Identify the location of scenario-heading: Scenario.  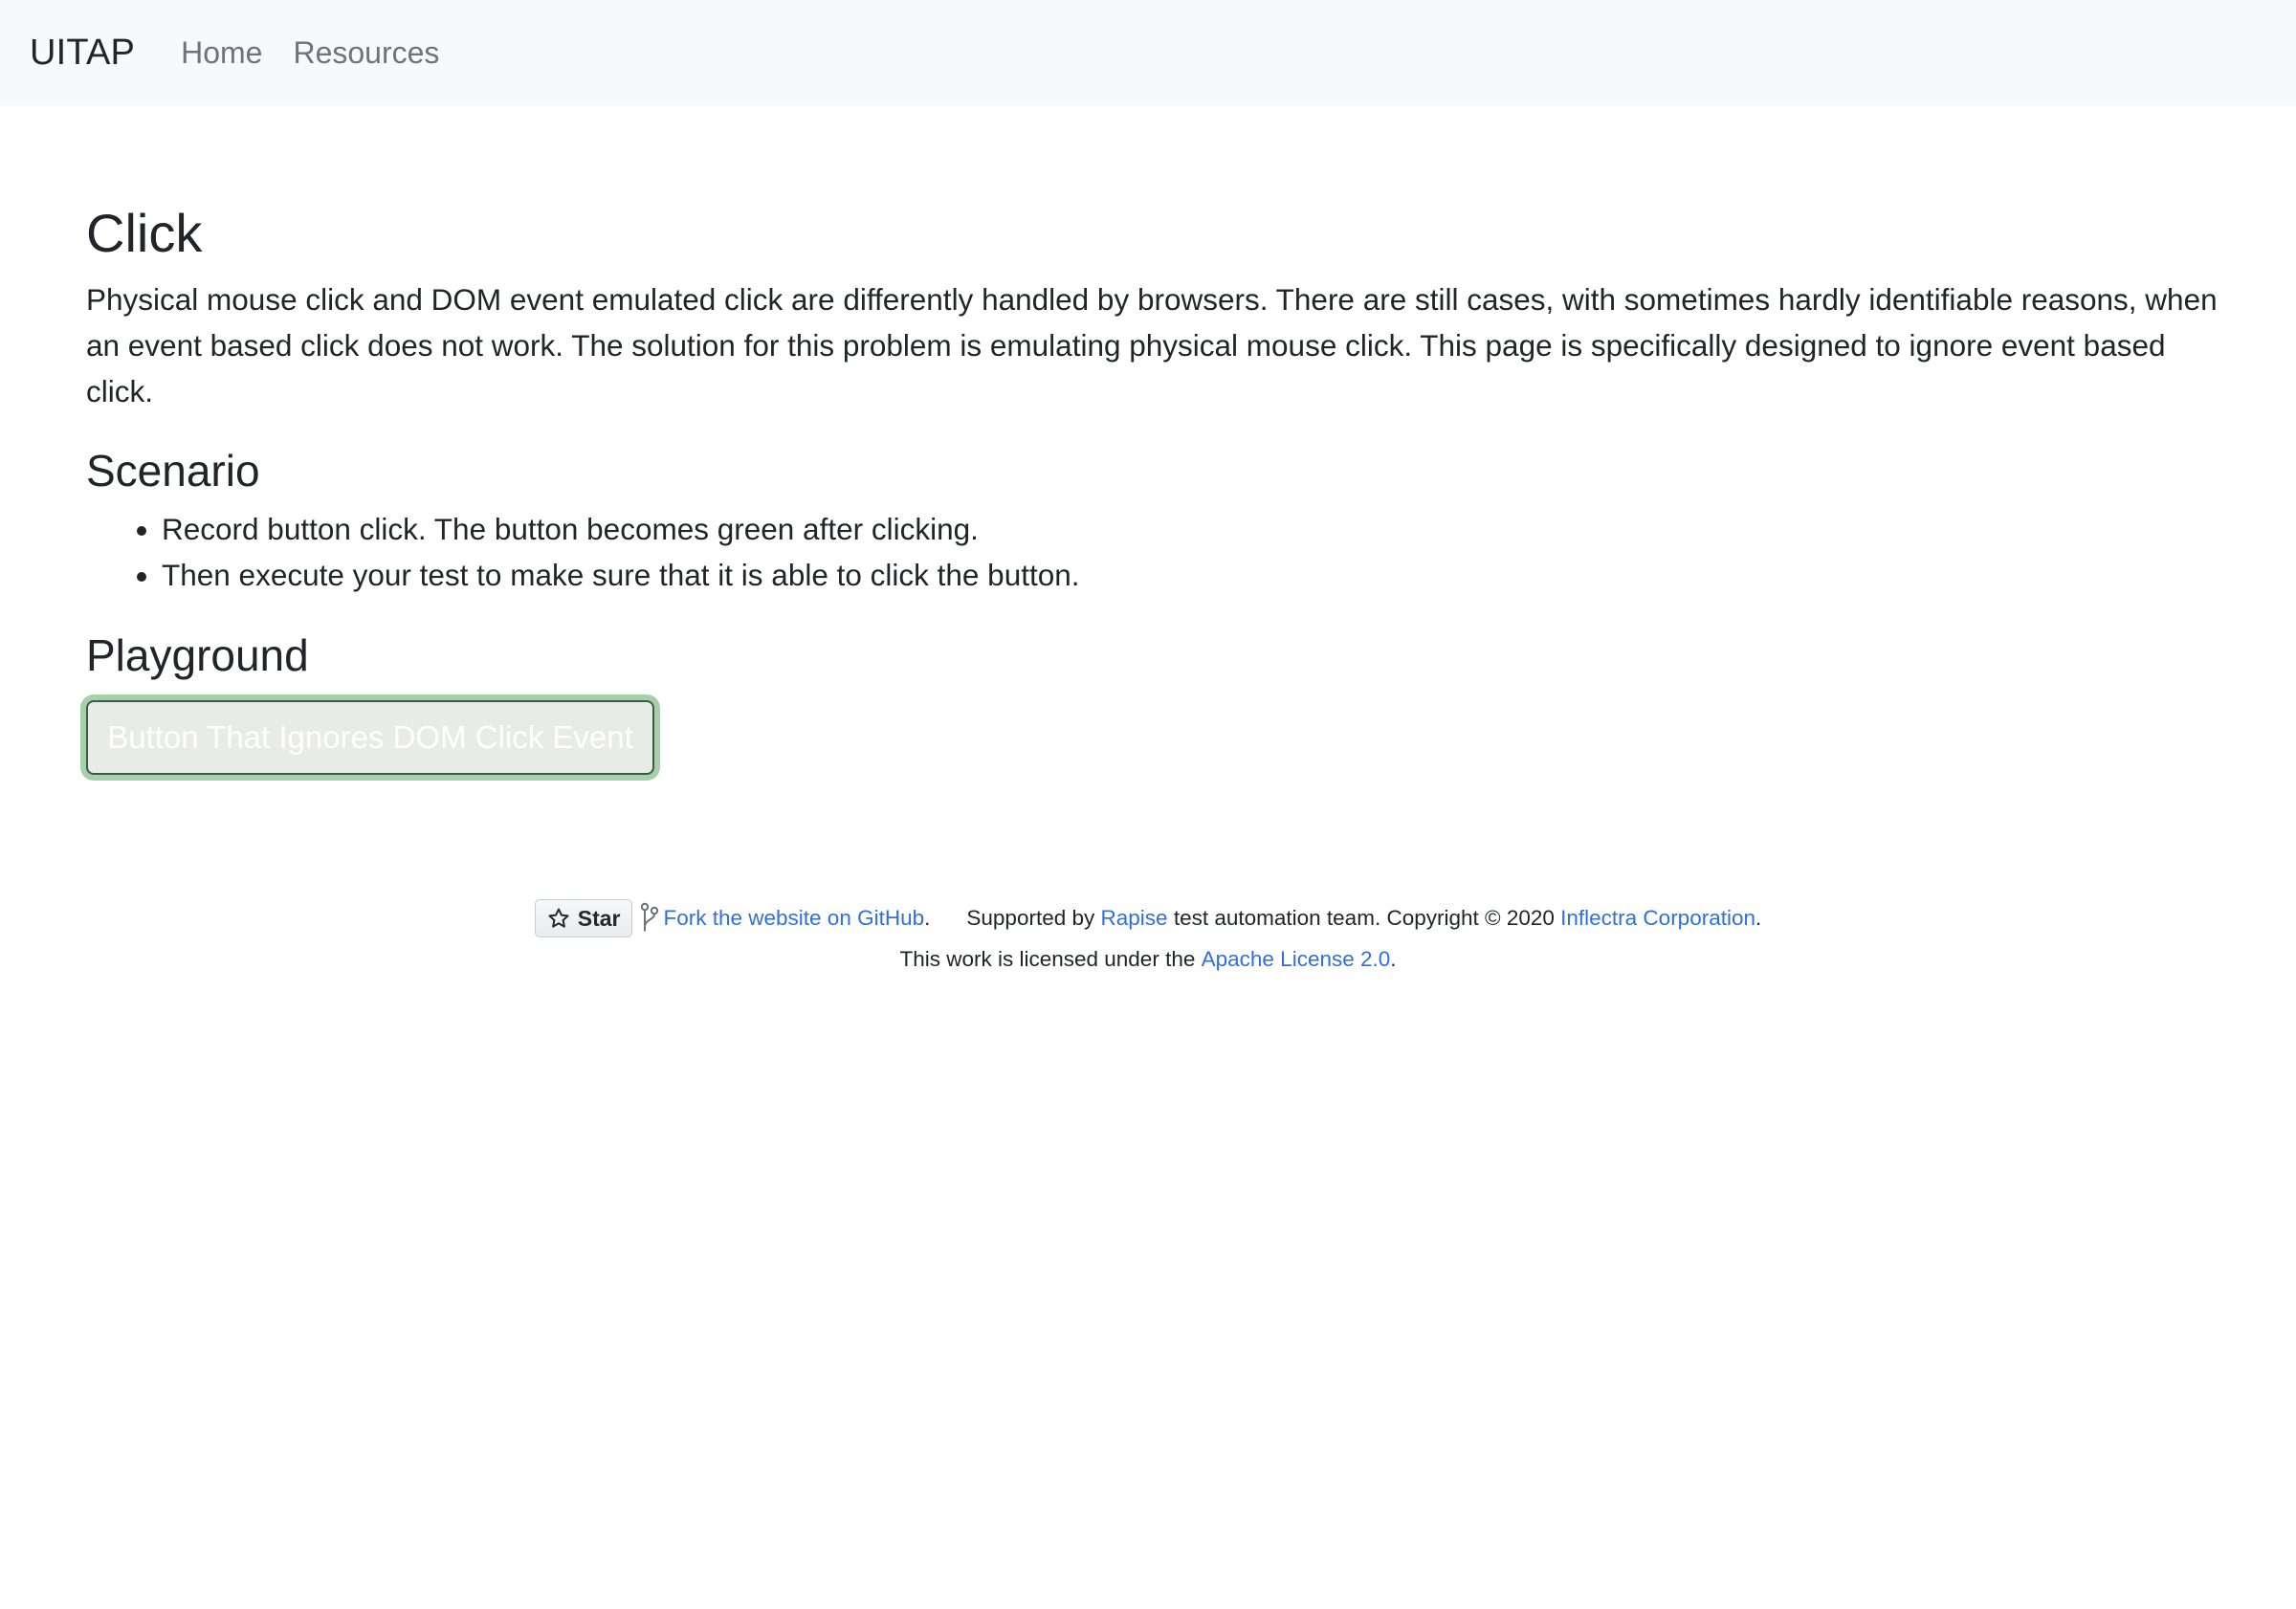
(173, 471).